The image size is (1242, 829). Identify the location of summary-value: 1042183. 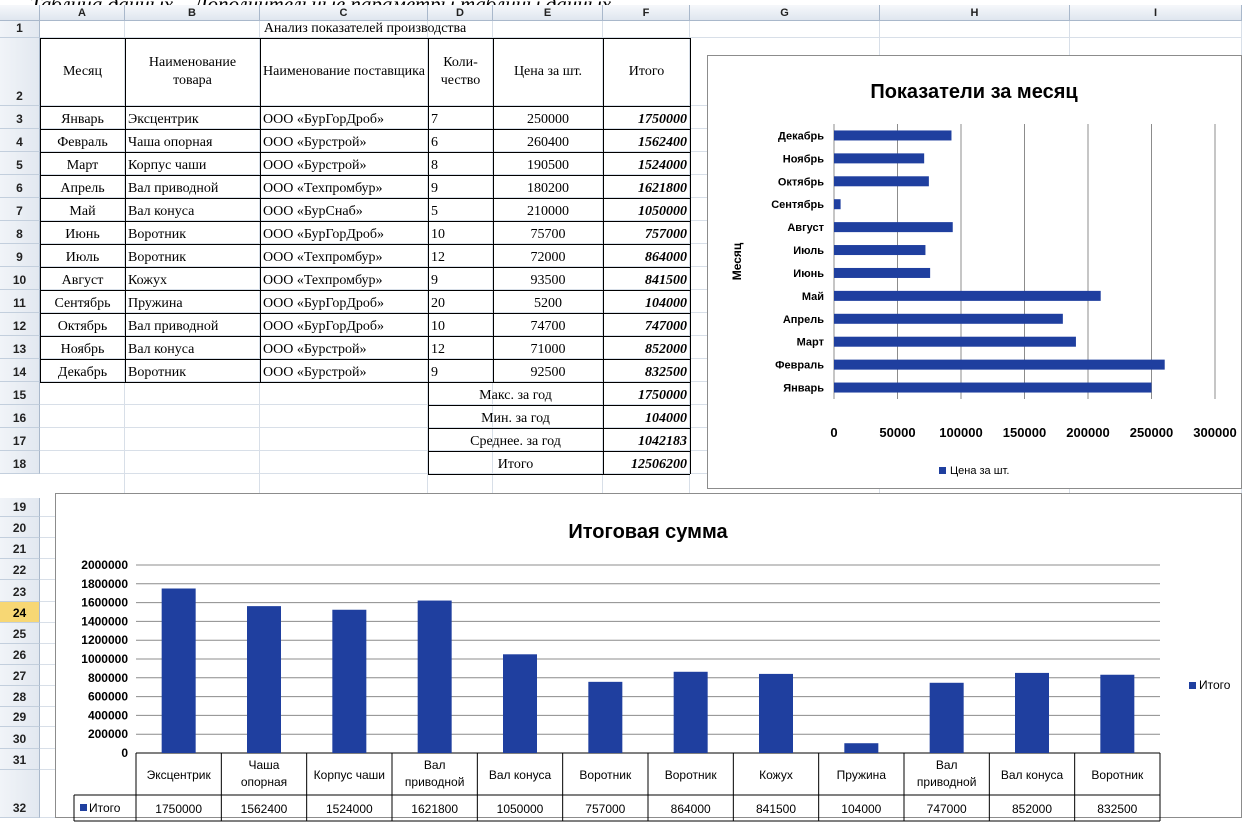
(646, 439).